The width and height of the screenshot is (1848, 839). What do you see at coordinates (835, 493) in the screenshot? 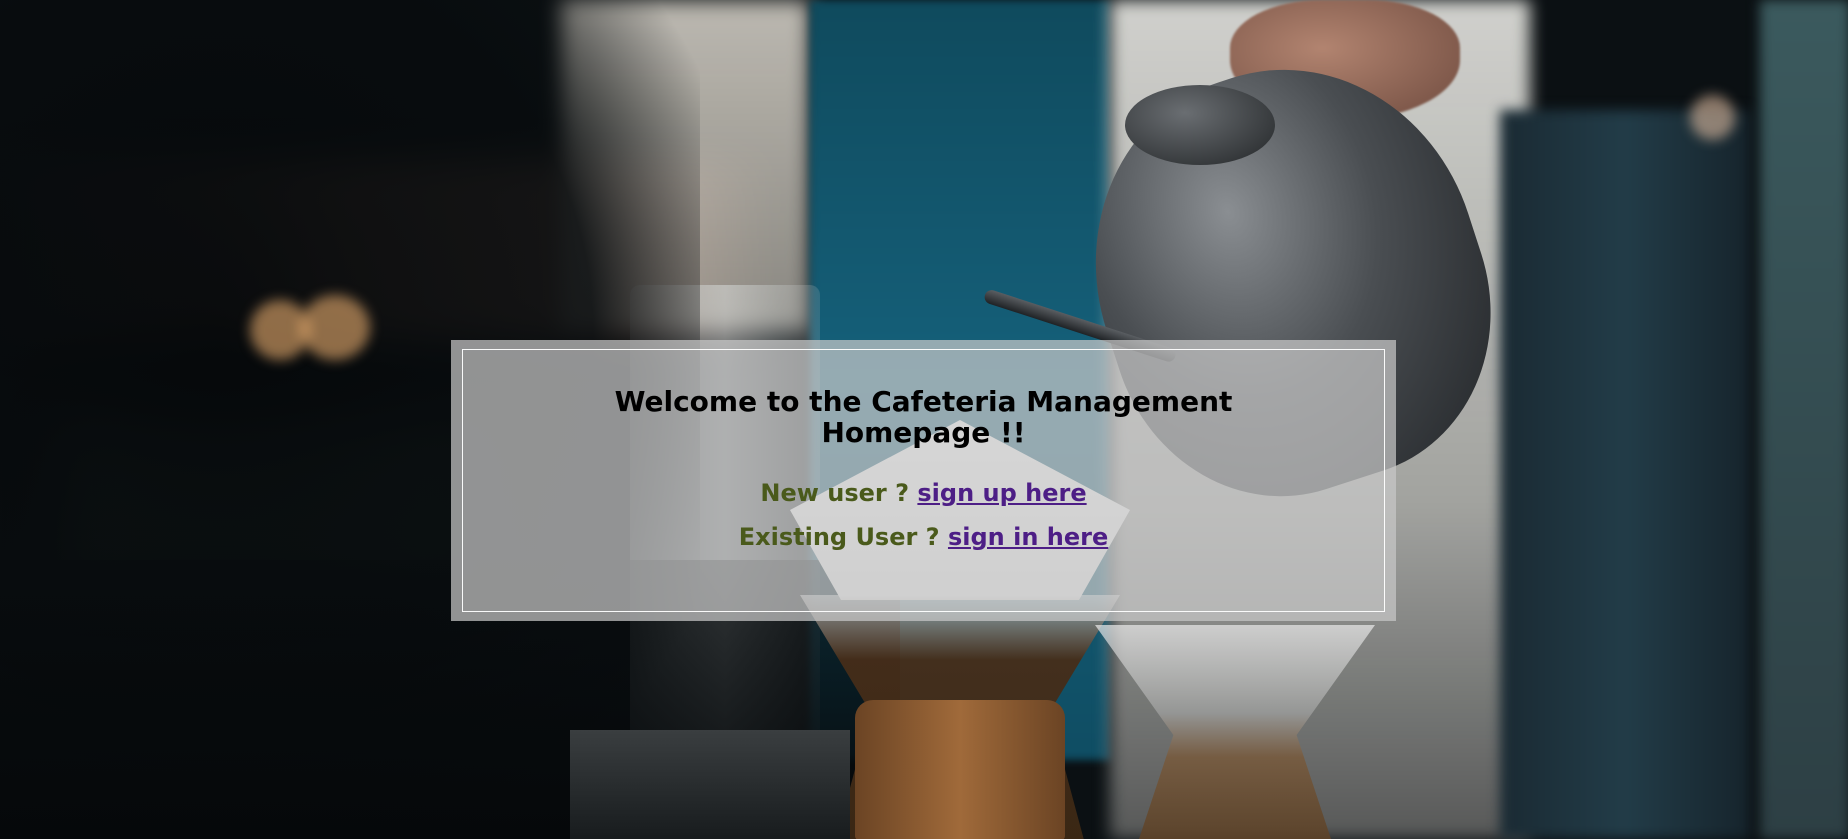
I see `new-user-prompt: New user ?` at bounding box center [835, 493].